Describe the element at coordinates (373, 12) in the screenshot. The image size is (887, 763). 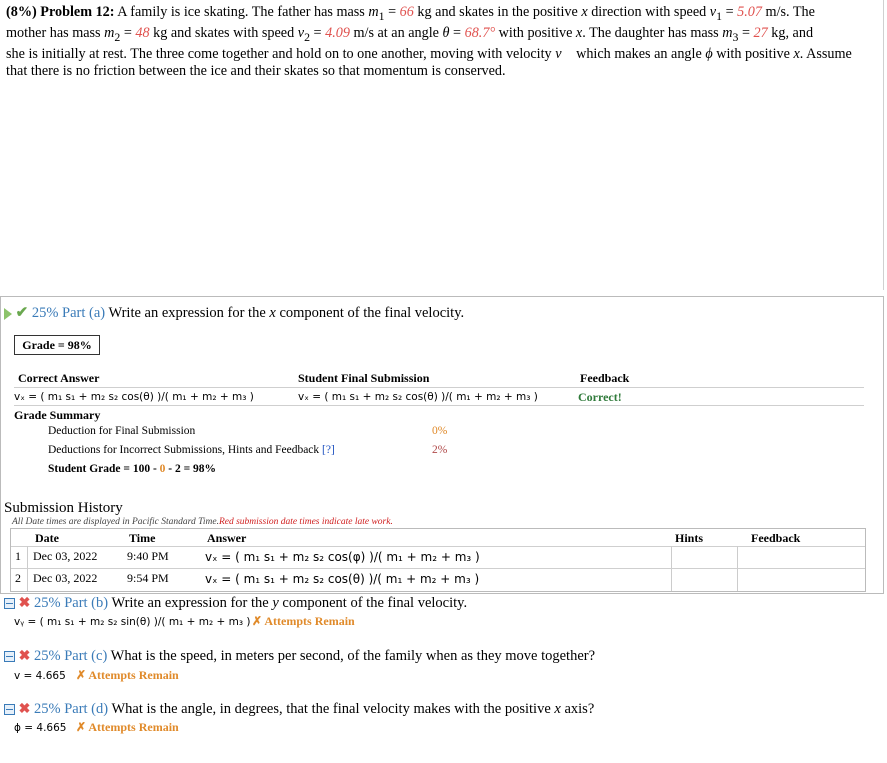
I see `var-m: m` at that location.